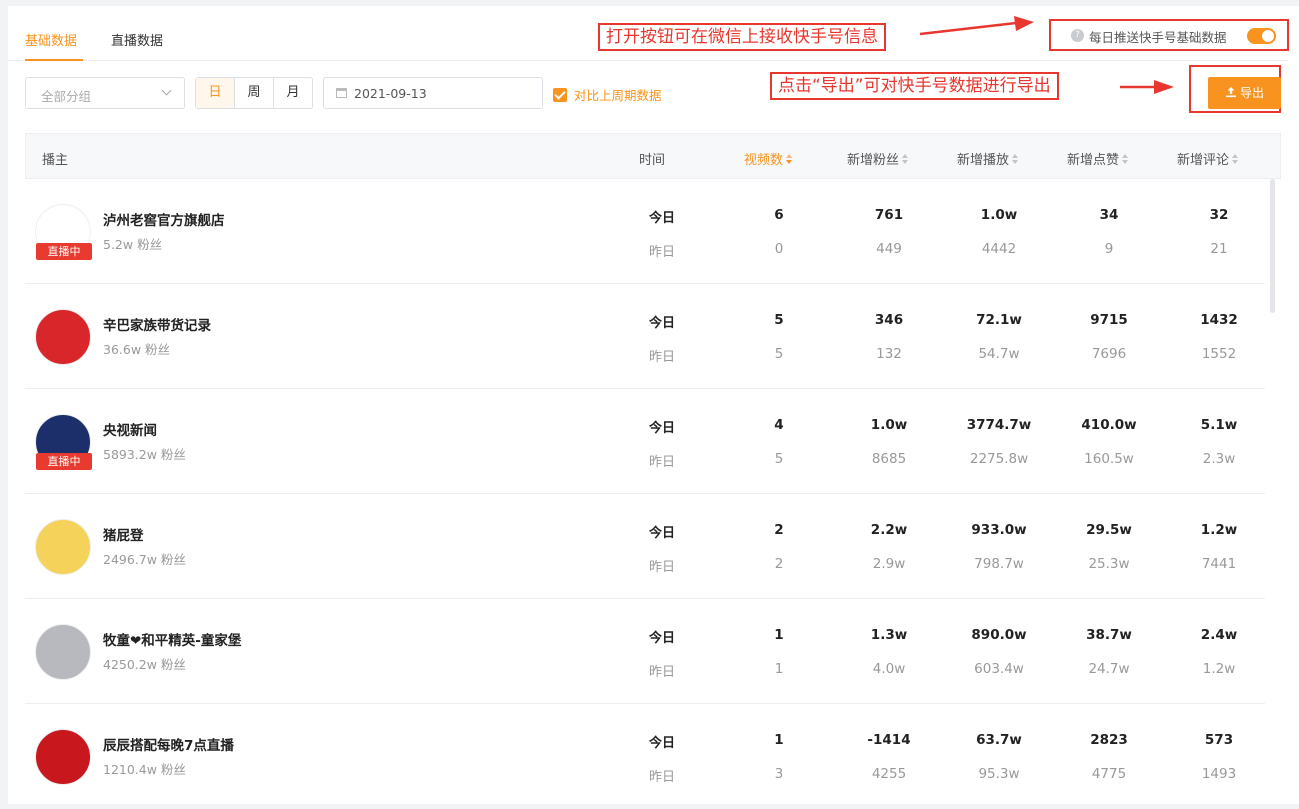  I want to click on yesterday-value: 25.3w, so click(1109, 564).